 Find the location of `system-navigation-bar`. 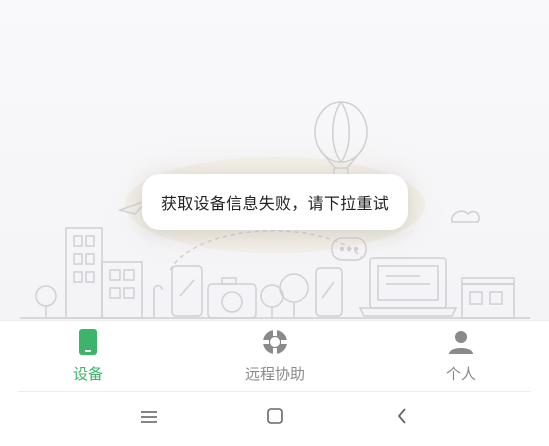

system-navigation-bar is located at coordinates (274, 419).